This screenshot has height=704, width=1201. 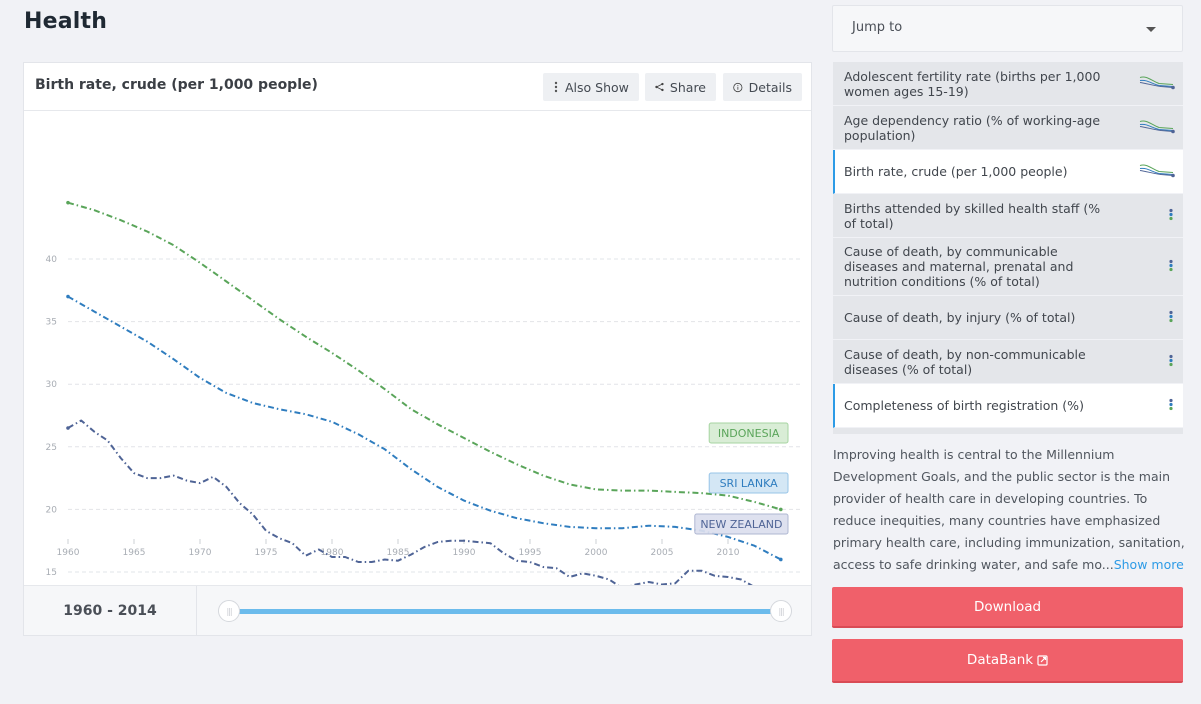 What do you see at coordinates (51, 448) in the screenshot?
I see `y-tick-label: 25` at bounding box center [51, 448].